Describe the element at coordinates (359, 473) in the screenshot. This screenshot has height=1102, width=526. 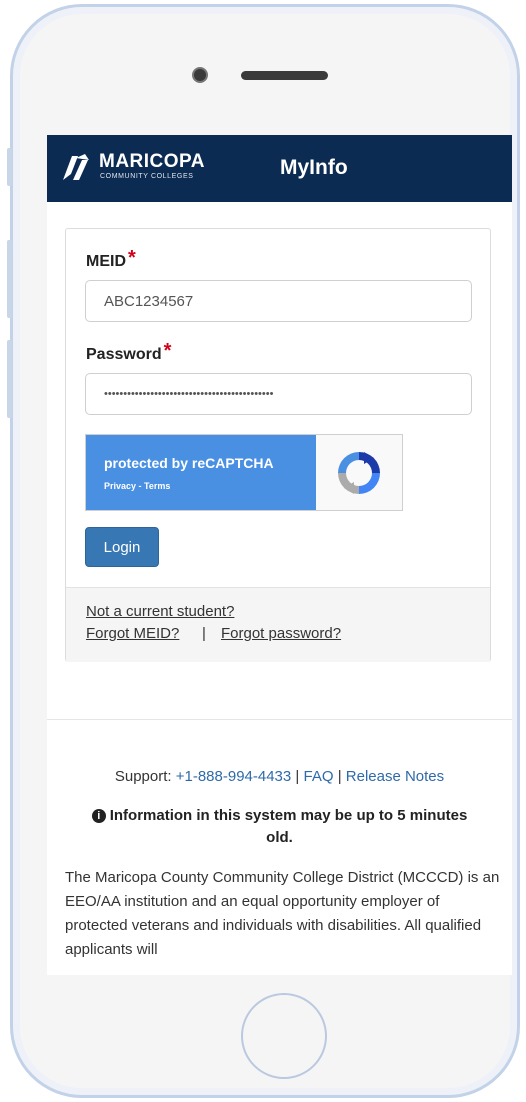
I see `recaptcha-icon` at that location.